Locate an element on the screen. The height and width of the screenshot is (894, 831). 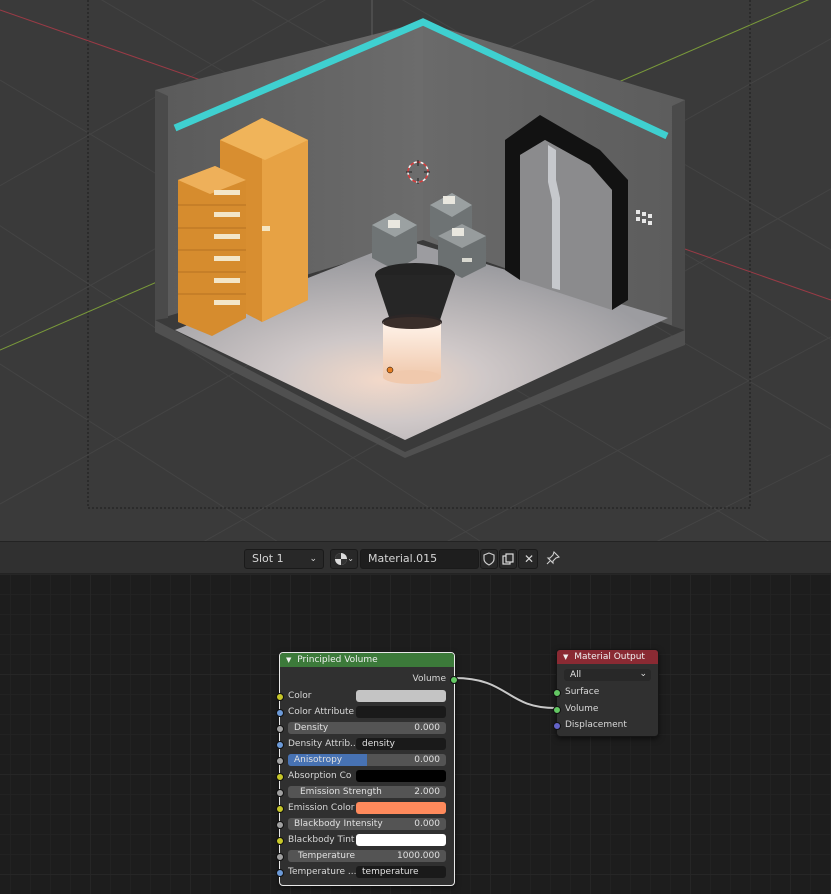
blackbody-tint-socket is located at coordinates (280, 841).